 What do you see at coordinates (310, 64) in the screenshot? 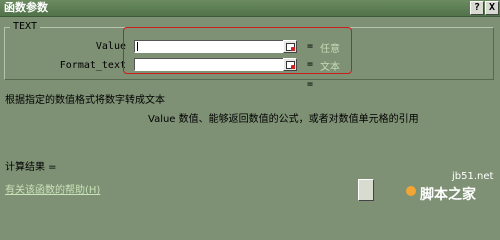
I see `format-text-equals: =` at bounding box center [310, 64].